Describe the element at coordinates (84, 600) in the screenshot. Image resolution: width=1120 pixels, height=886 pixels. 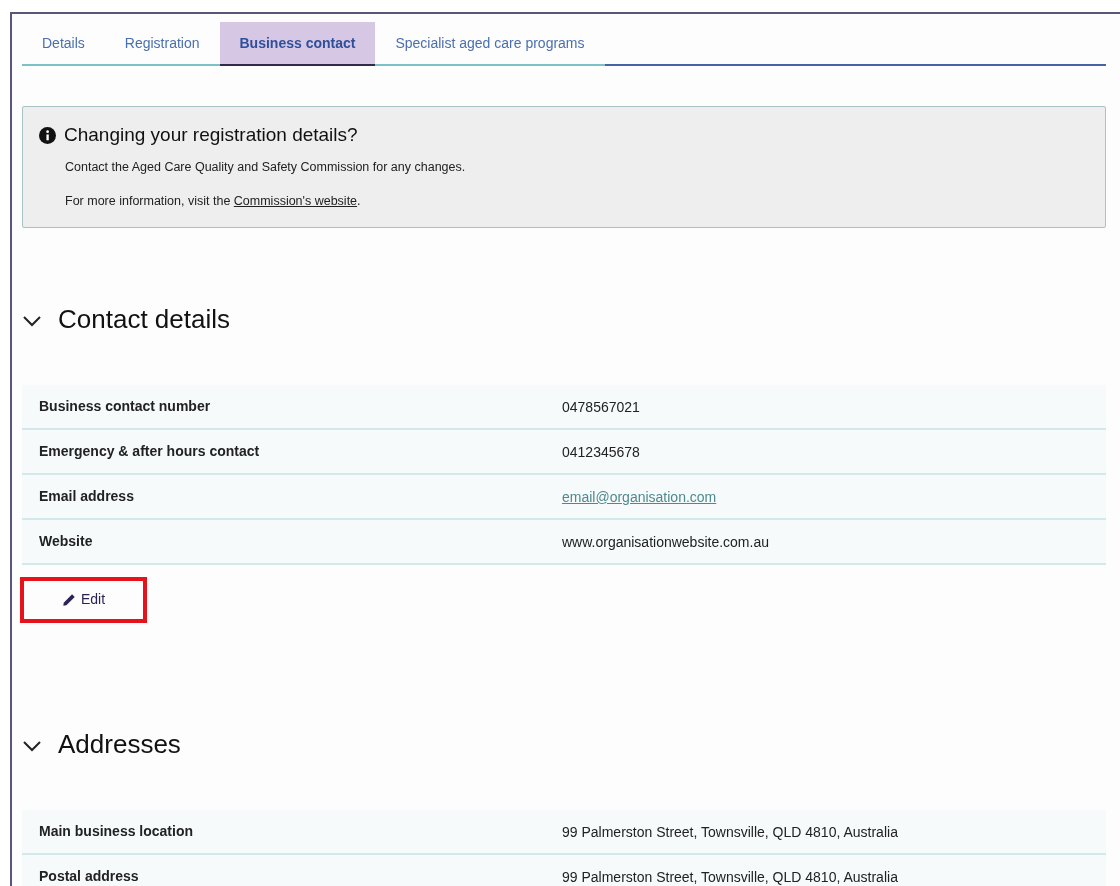
I see `edit-button: Edit` at that location.